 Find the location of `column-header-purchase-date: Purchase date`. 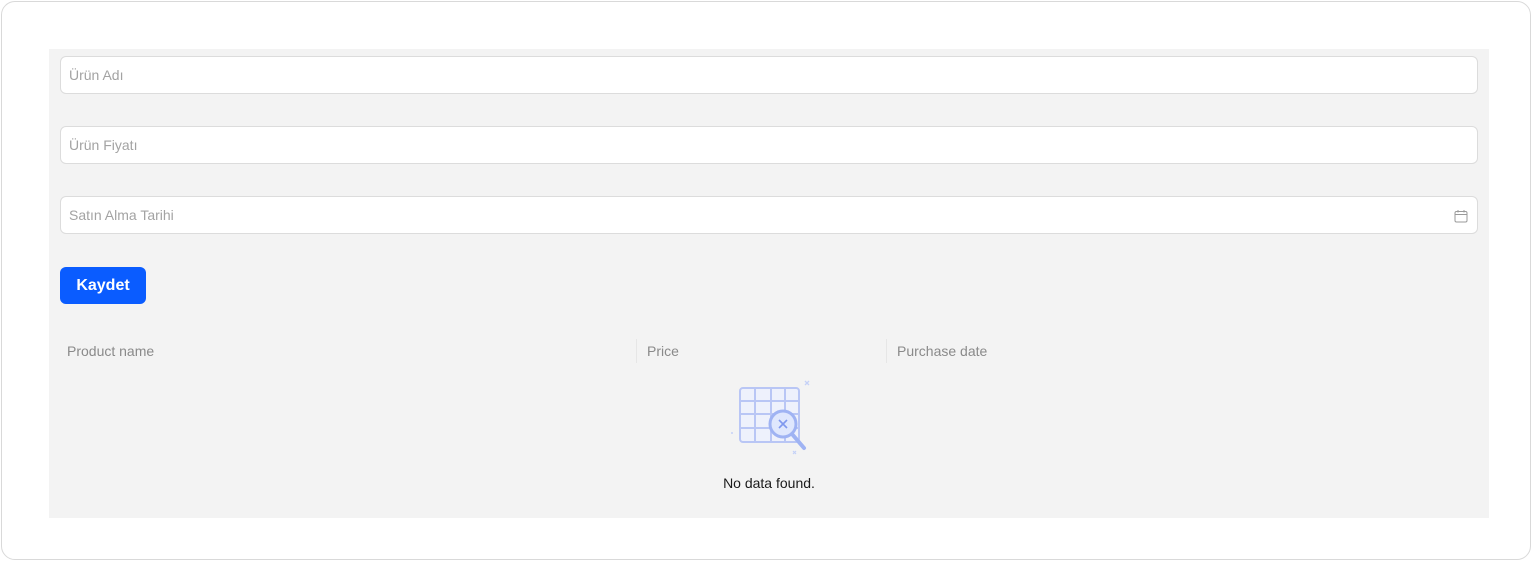

column-header-purchase-date: Purchase date is located at coordinates (942, 351).